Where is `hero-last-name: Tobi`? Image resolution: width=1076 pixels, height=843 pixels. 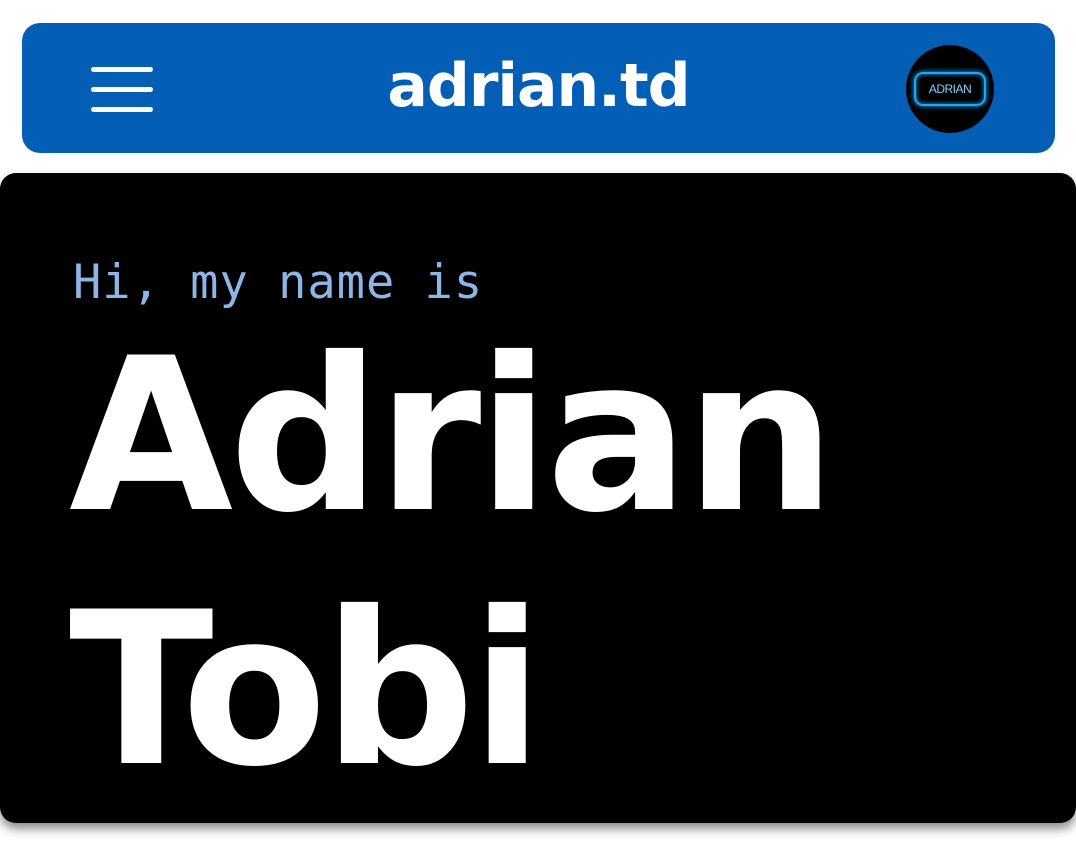 hero-last-name: Tobi is located at coordinates (306, 689).